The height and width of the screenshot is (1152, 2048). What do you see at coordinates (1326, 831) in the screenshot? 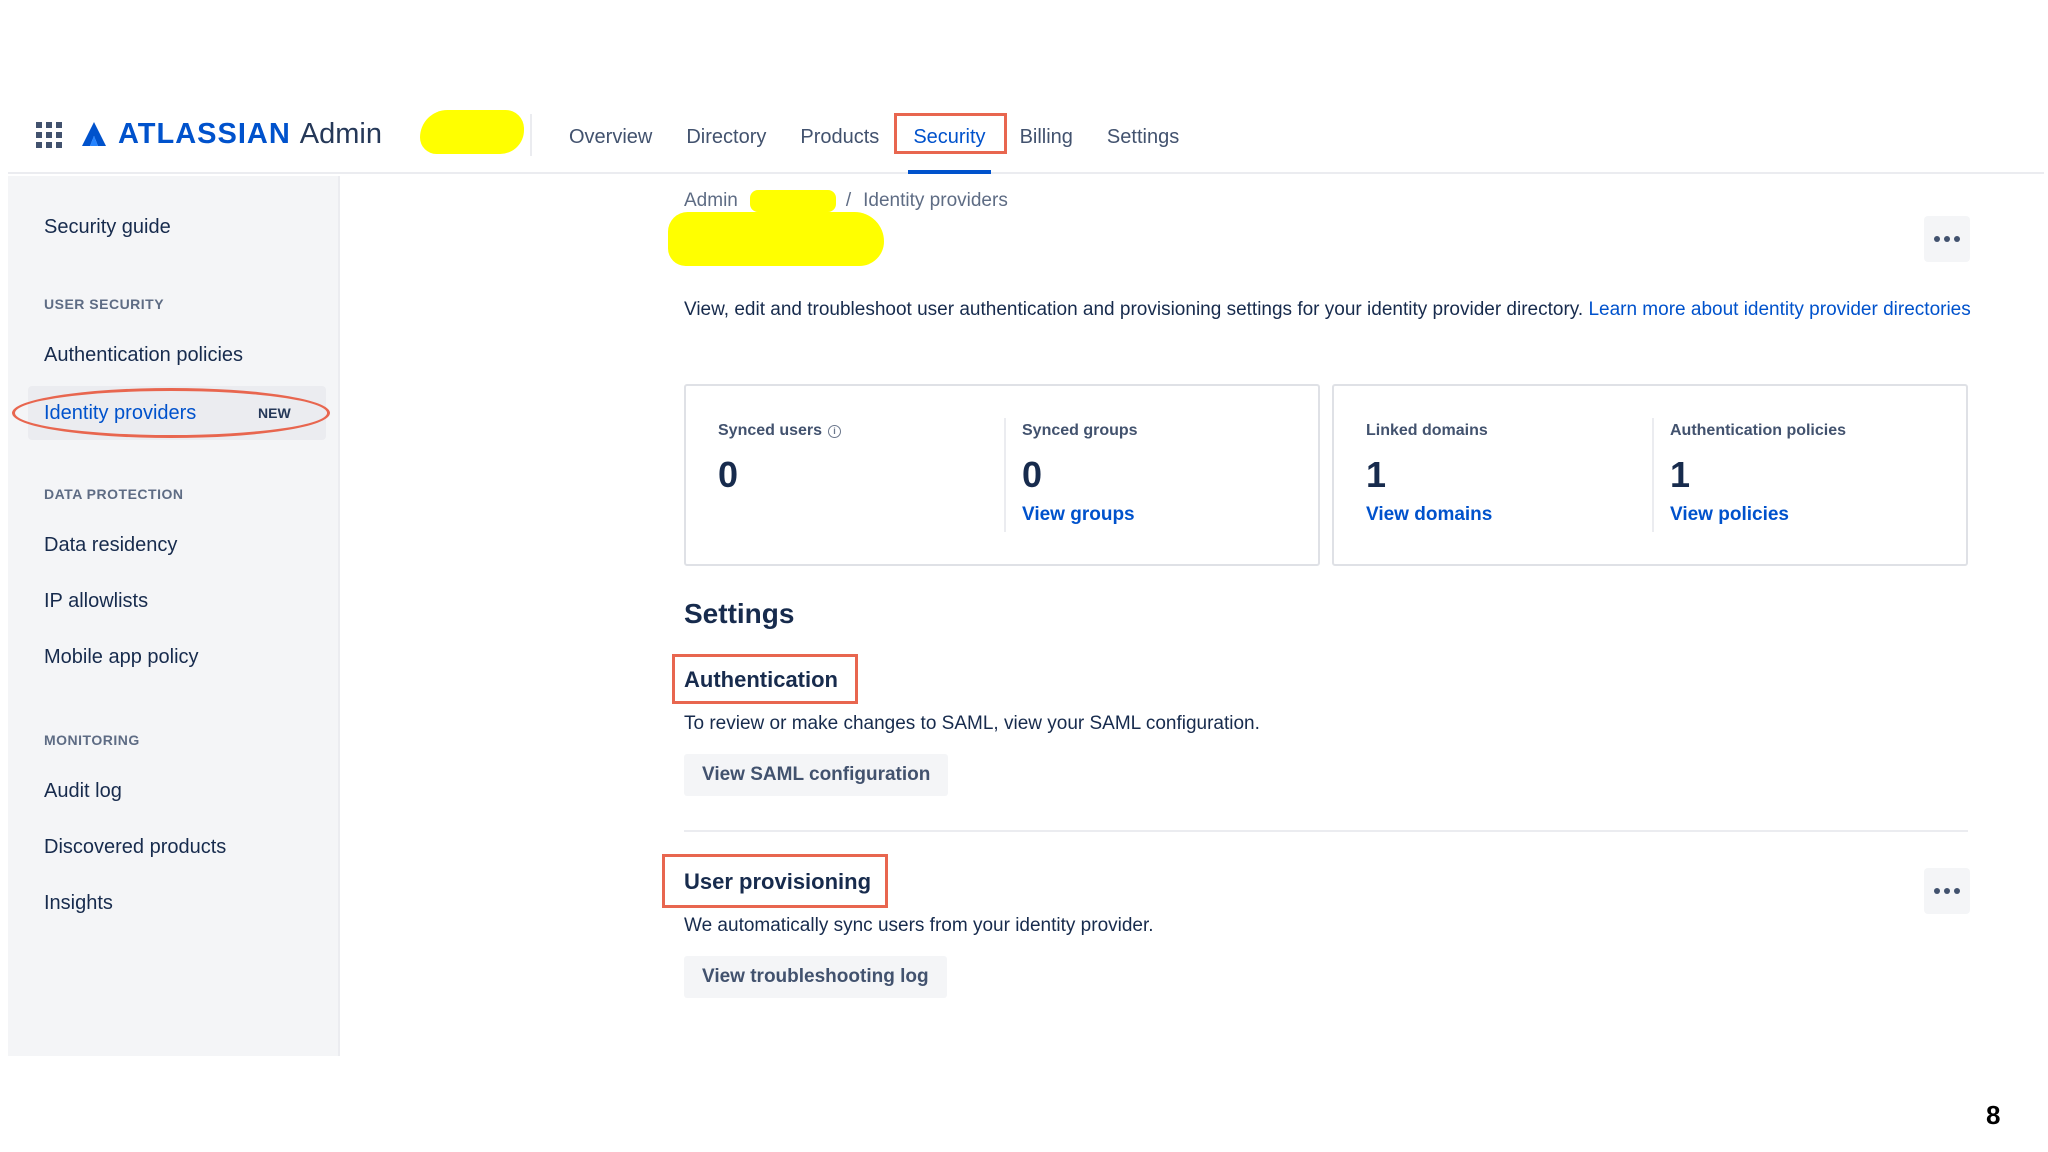
I see `section-divider` at bounding box center [1326, 831].